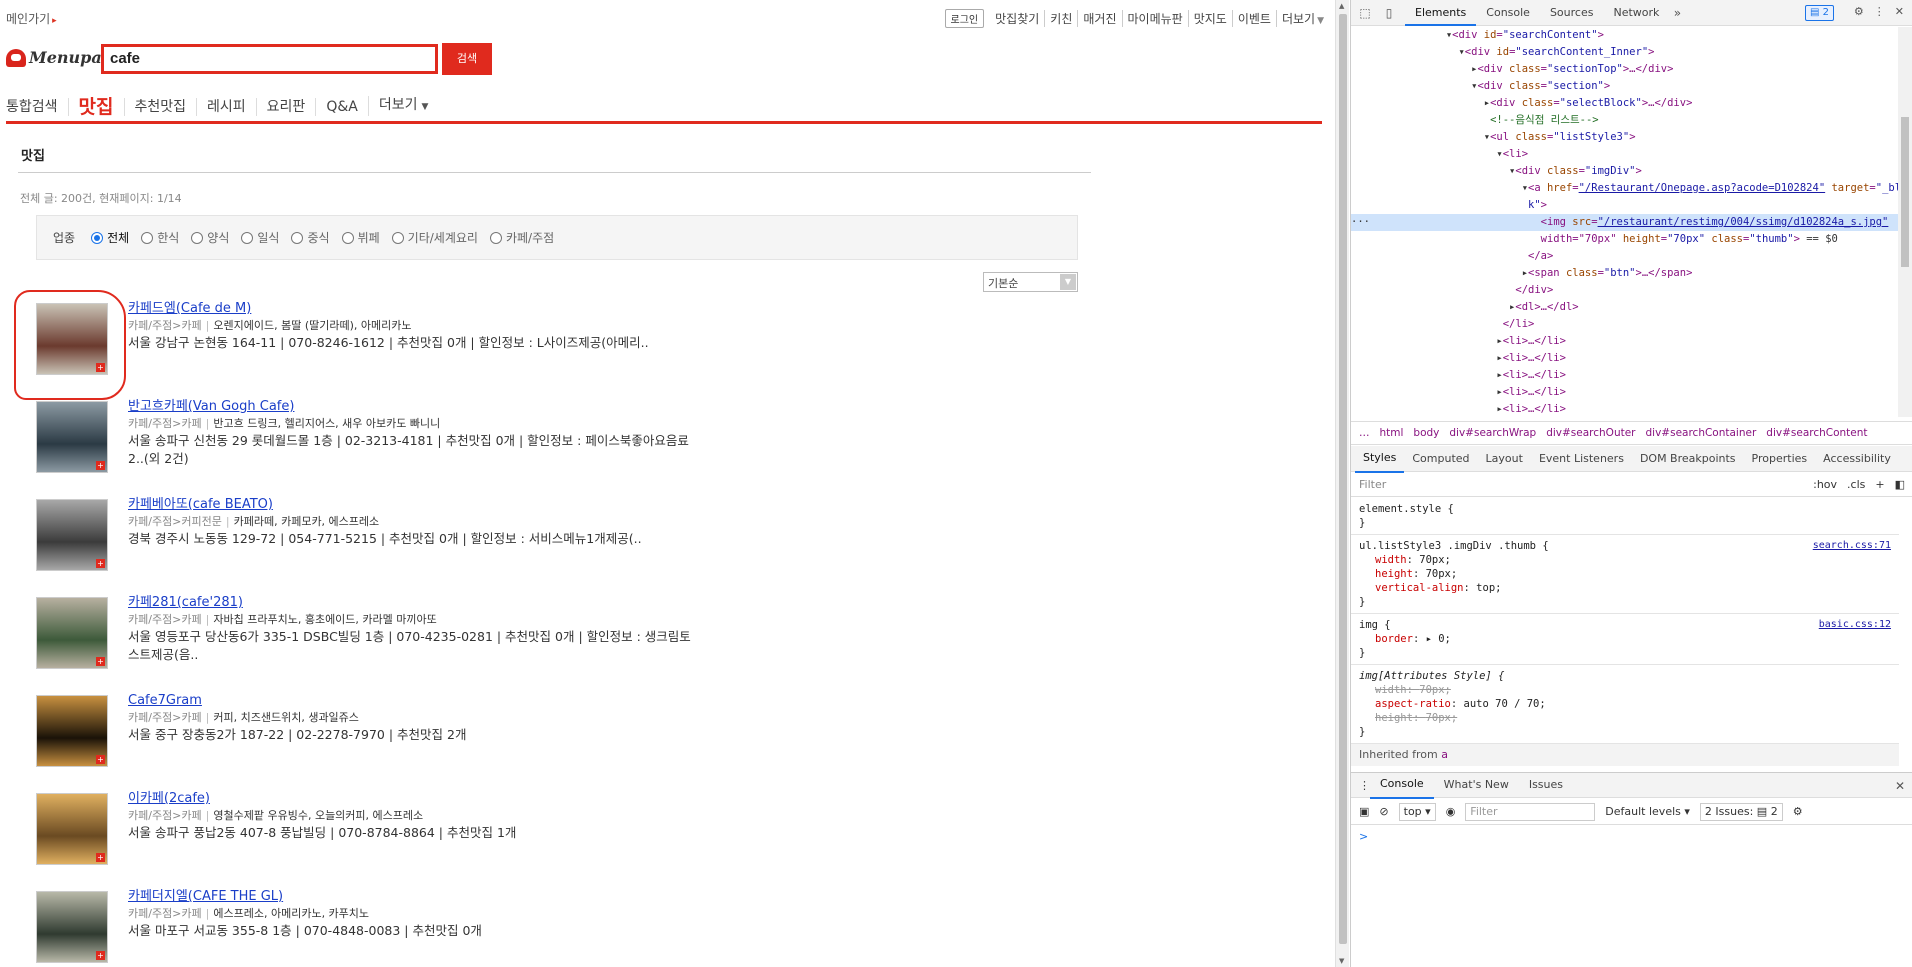 The width and height of the screenshot is (1912, 967). I want to click on css-source-link: basic.css:12, so click(1855, 625).